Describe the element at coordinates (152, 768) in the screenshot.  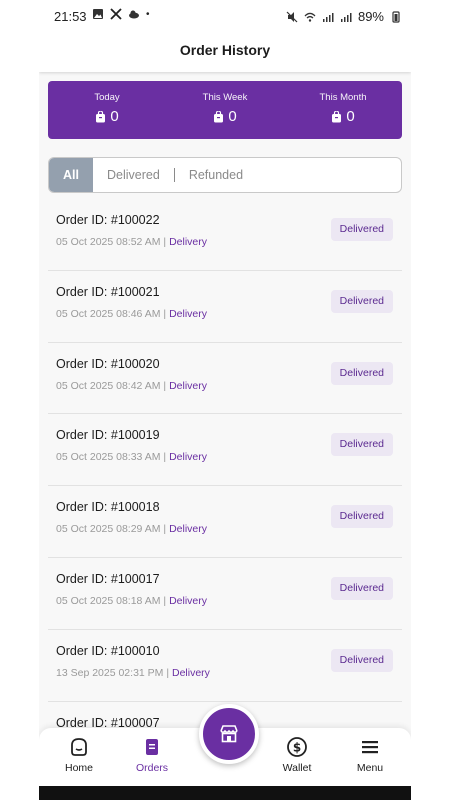
I see `nav-orders-label: Orders` at that location.